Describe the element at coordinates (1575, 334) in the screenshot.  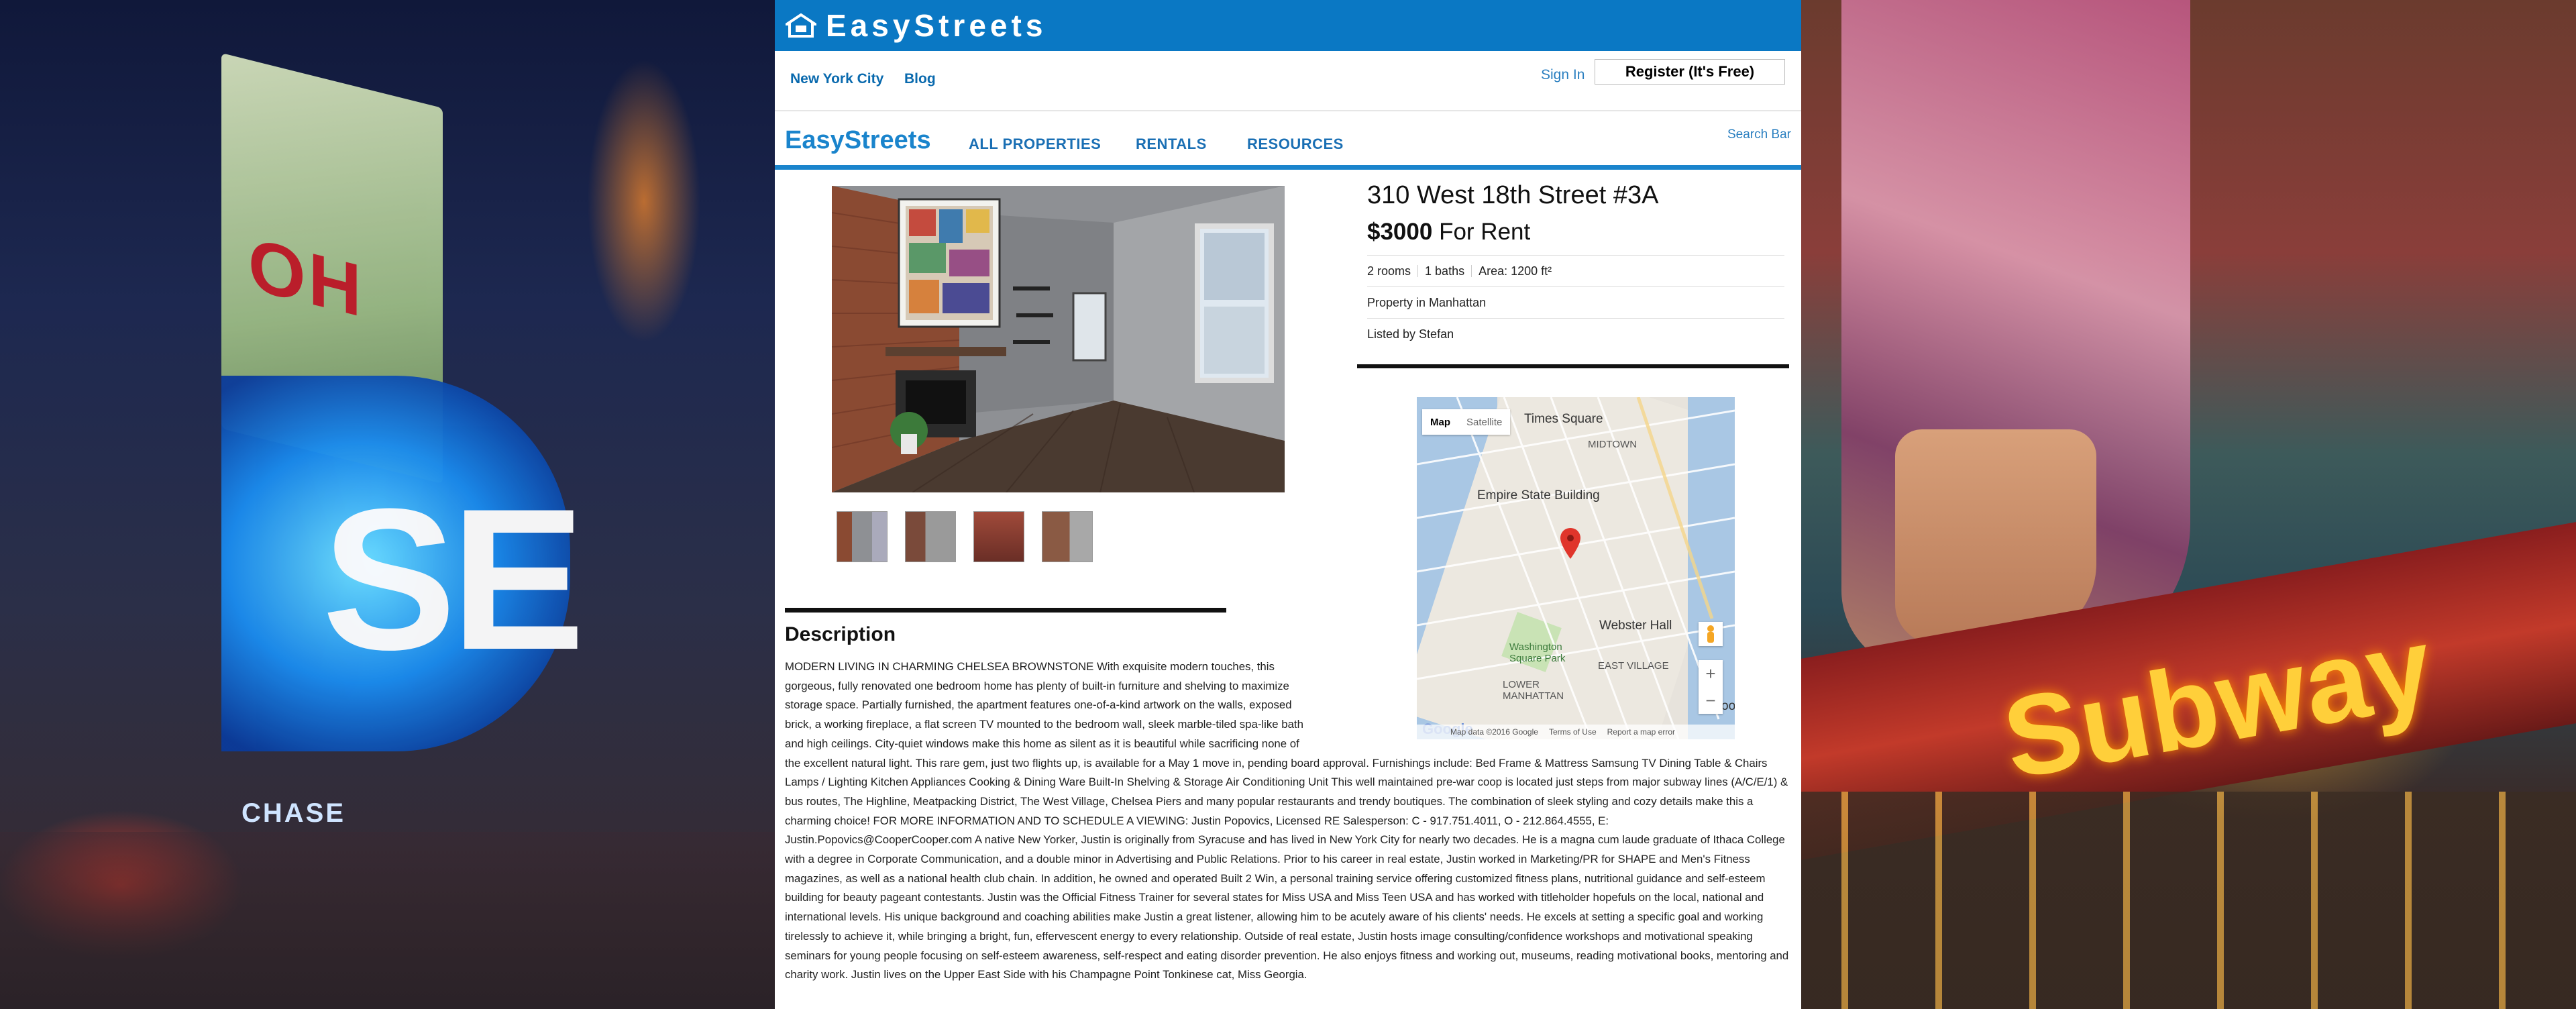
I see `facts-row-agent: Listed by Stefan` at that location.